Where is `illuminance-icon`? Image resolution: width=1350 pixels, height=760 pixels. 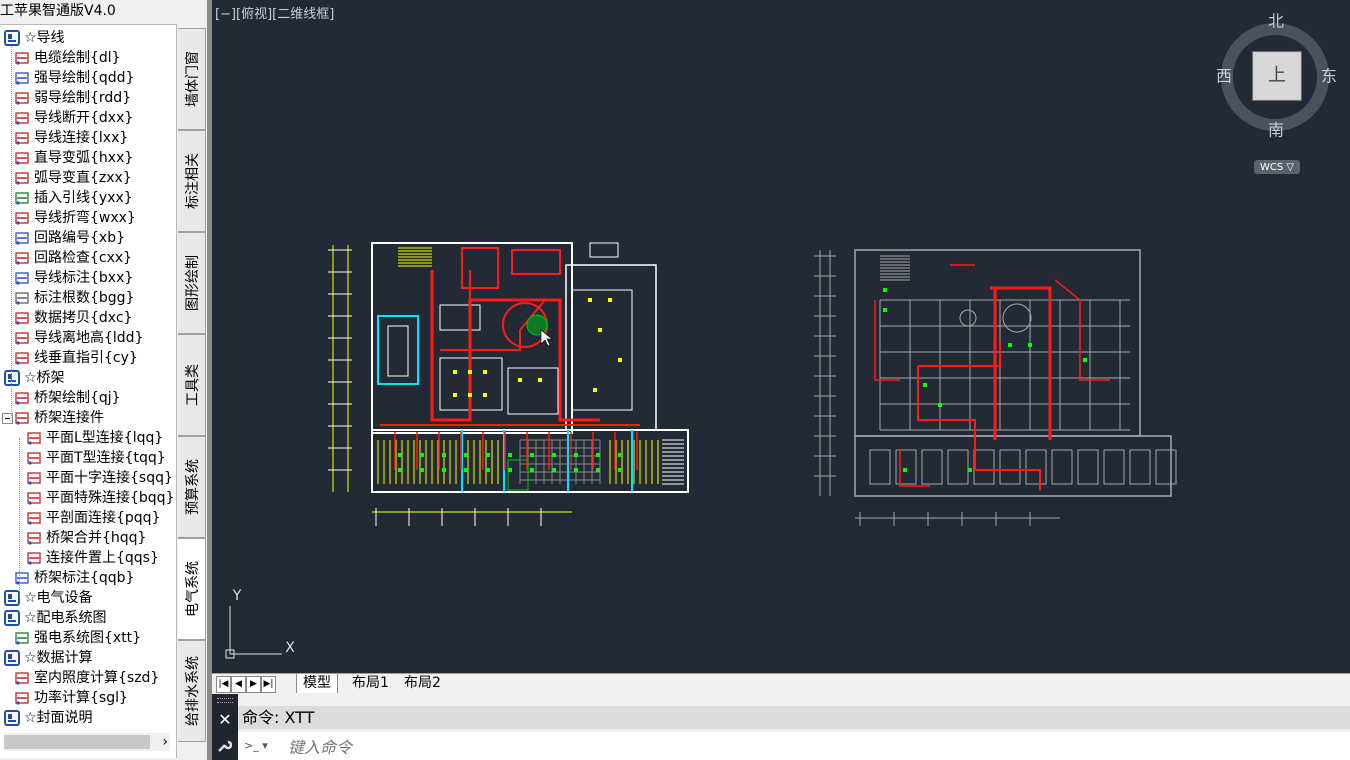 illuminance-icon is located at coordinates (22, 678).